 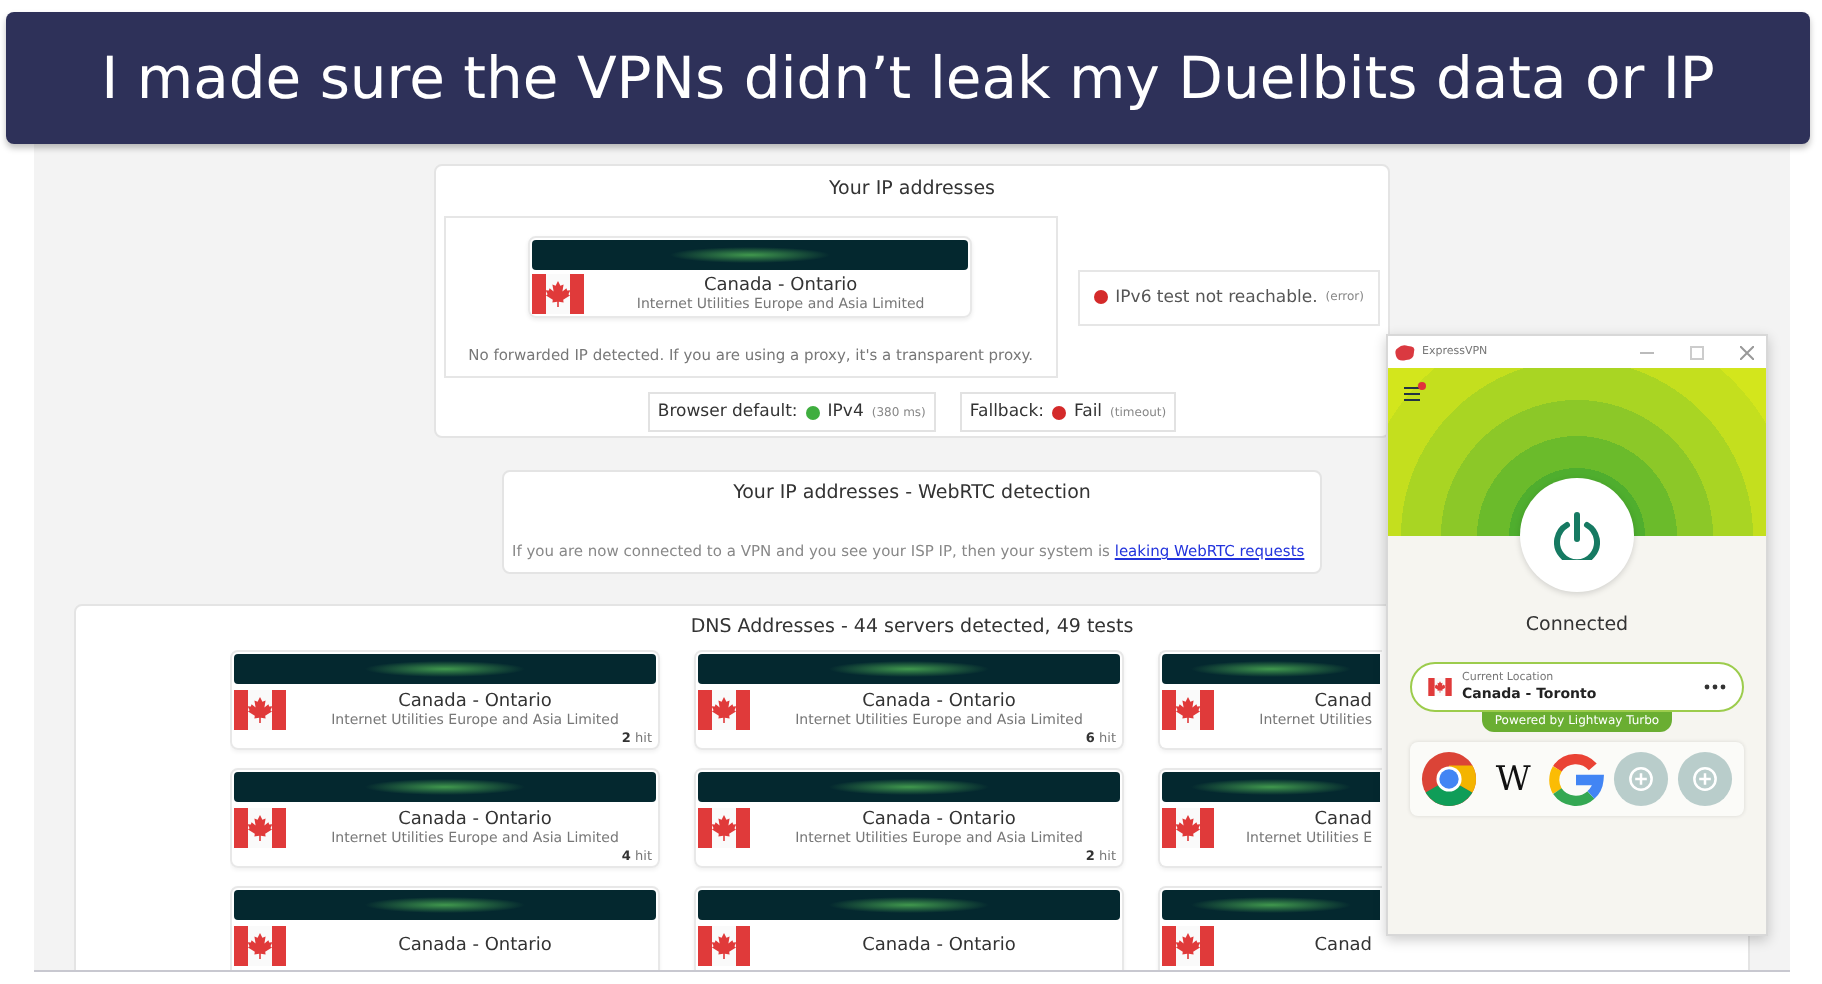 I want to click on result-value: Fail, so click(x=1088, y=412).